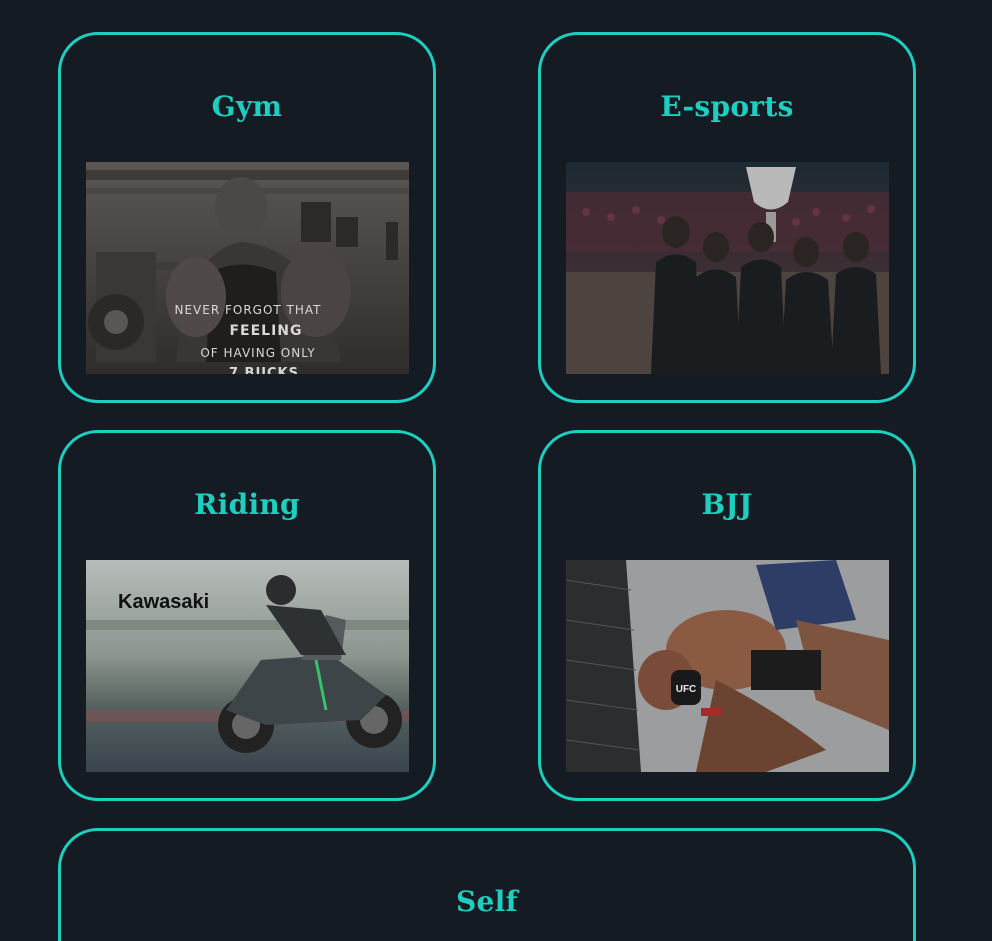  Describe the element at coordinates (727, 504) in the screenshot. I see `card-title-bjj: BJJ` at that location.